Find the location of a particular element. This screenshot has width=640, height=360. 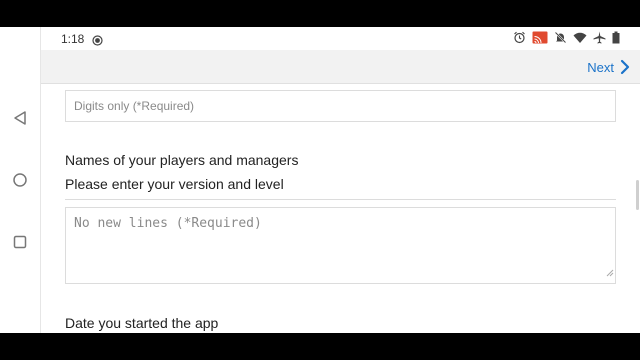

cast-icon is located at coordinates (540, 37).